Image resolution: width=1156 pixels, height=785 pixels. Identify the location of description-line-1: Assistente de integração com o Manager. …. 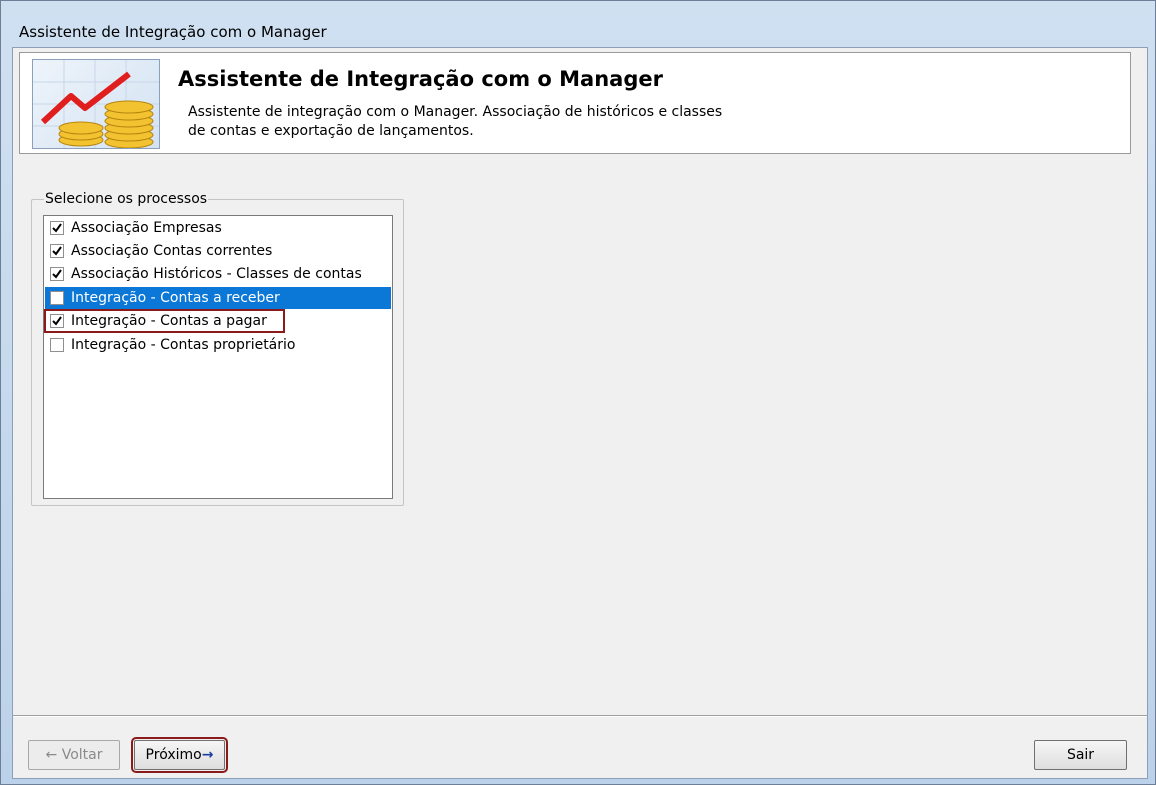
(455, 112).